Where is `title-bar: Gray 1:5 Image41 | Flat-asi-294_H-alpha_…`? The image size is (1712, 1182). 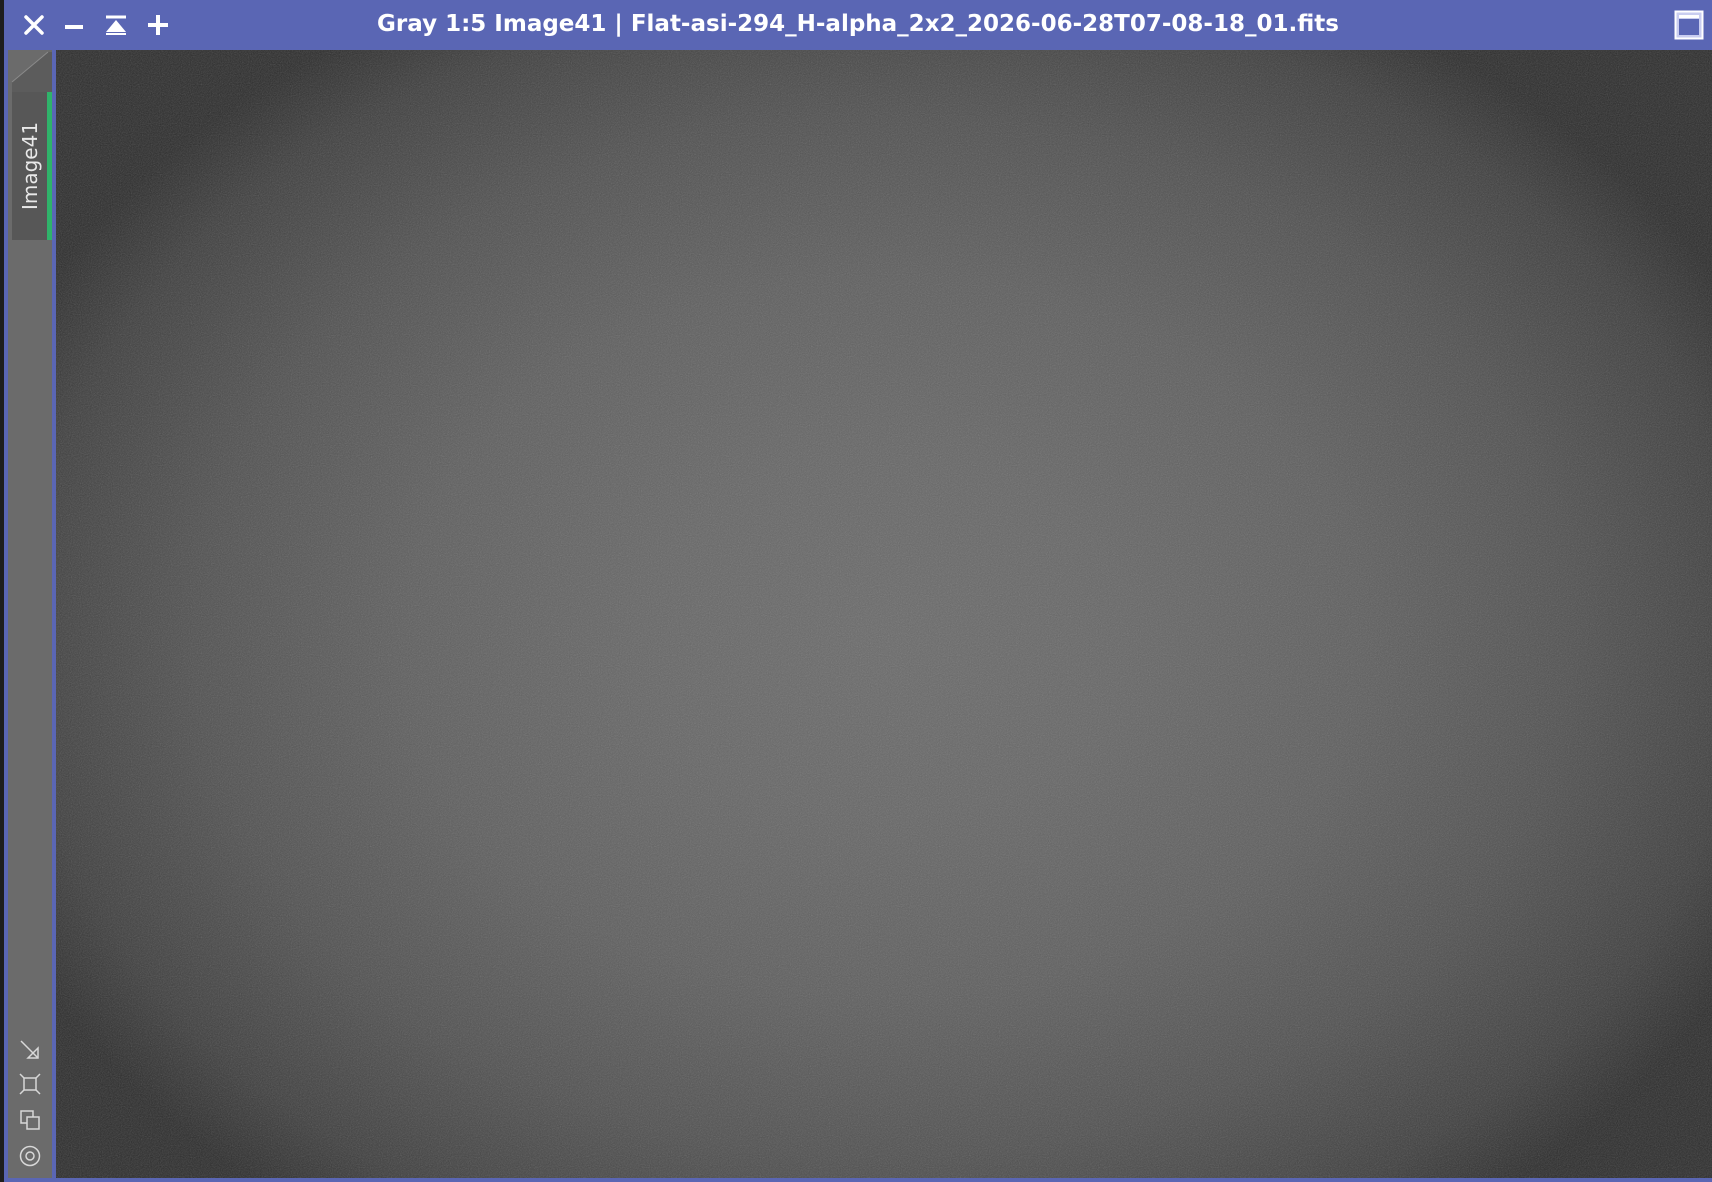 title-bar: Gray 1:5 Image41 | Flat-asi-294_H-alpha_… is located at coordinates (858, 25).